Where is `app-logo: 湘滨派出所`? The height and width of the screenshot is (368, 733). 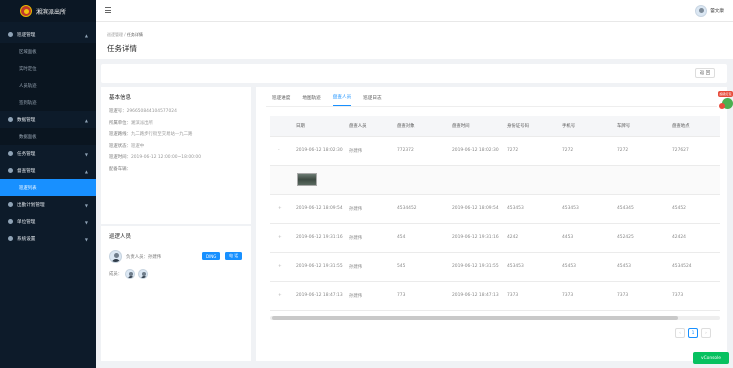
app-logo: 湘滨派出所 is located at coordinates (48, 11).